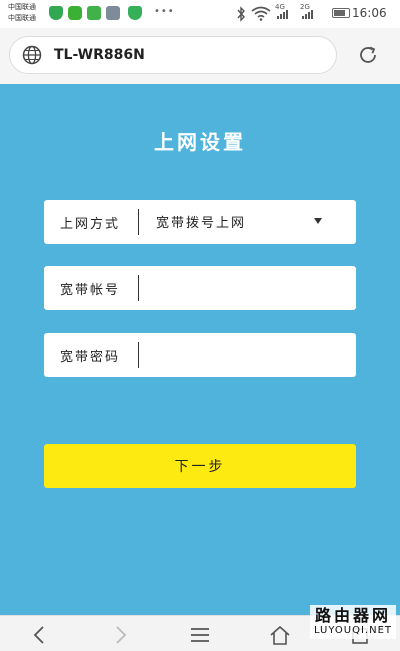 The image size is (400, 651). What do you see at coordinates (280, 635) in the screenshot?
I see `home-icon` at bounding box center [280, 635].